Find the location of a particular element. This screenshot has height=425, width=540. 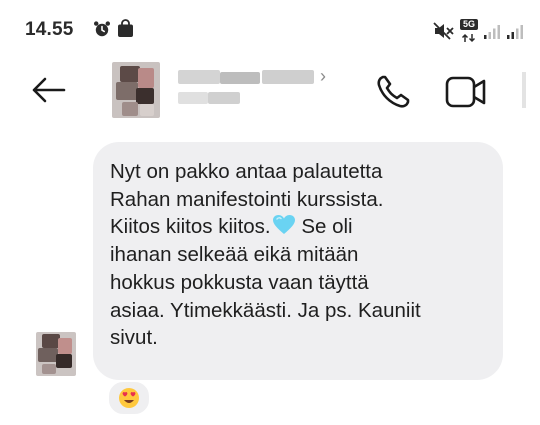

data-arrows-icon is located at coordinates (468, 38).